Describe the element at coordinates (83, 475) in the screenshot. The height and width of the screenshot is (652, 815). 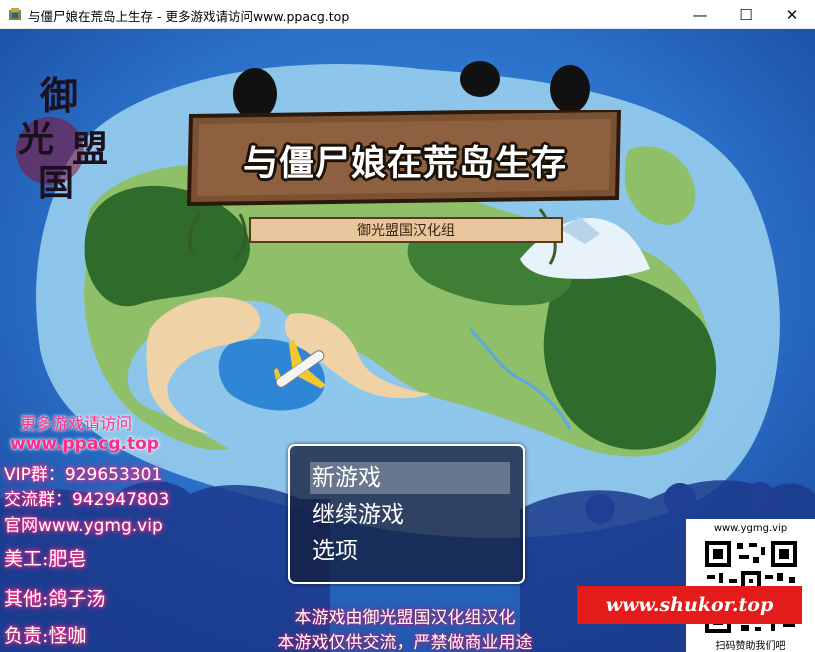
I see `promo-vip-group: VIP群：929653301` at that location.